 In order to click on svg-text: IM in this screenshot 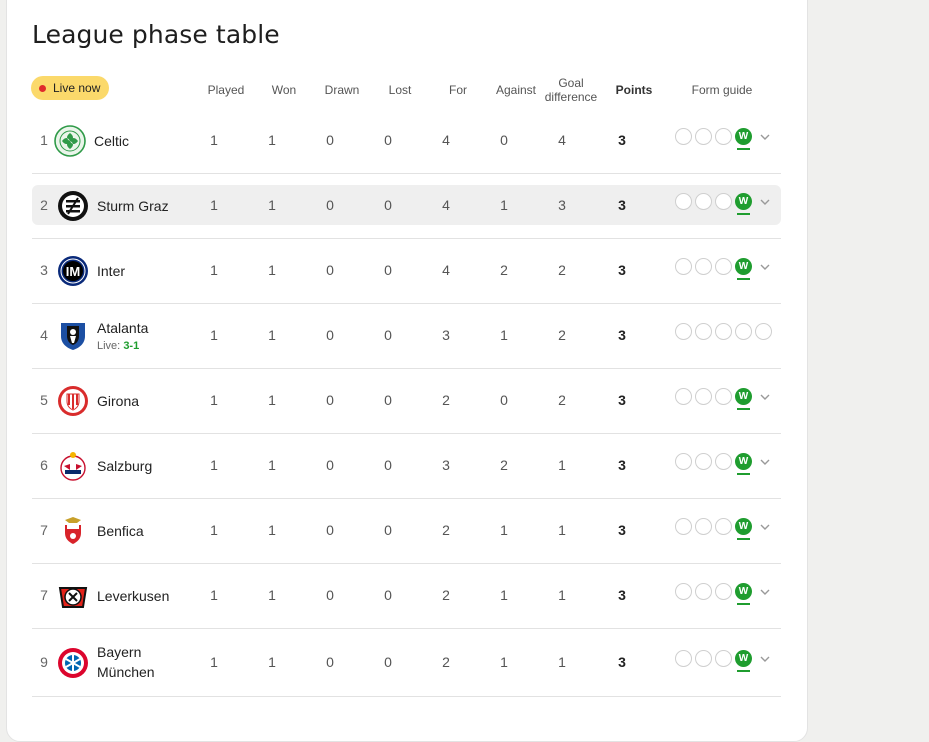, I will do `click(73, 271)`.